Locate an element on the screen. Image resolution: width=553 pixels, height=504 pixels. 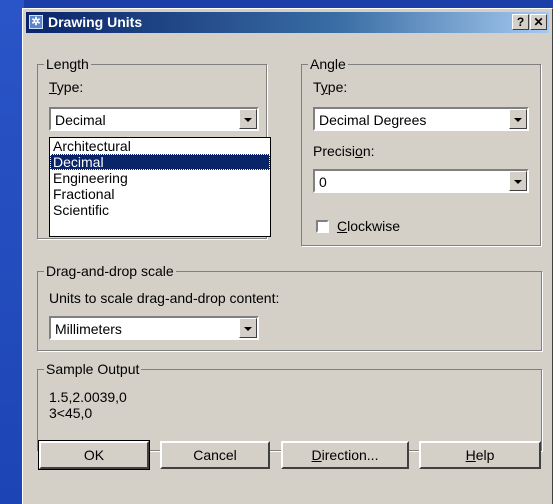
background is located at coordinates (12, 252).